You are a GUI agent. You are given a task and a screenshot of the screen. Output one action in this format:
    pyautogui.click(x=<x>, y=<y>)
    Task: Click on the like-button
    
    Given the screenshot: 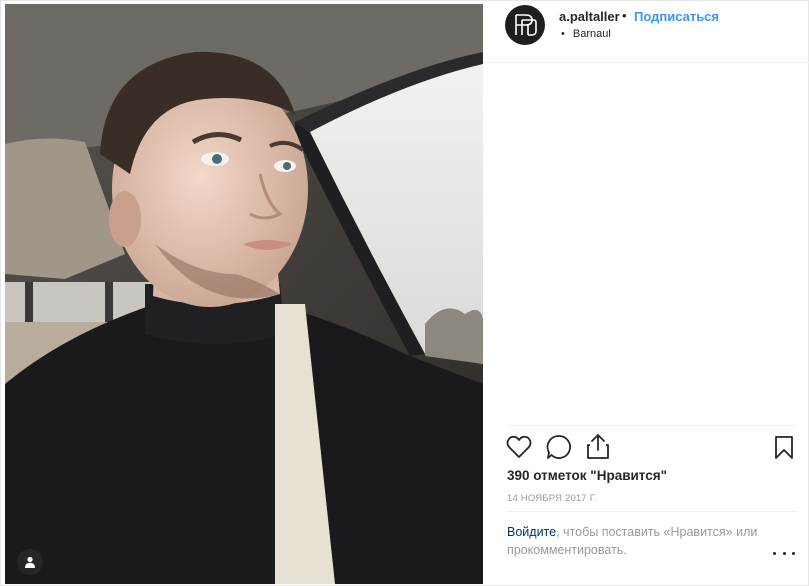 What is the action you would take?
    pyautogui.click(x=519, y=449)
    